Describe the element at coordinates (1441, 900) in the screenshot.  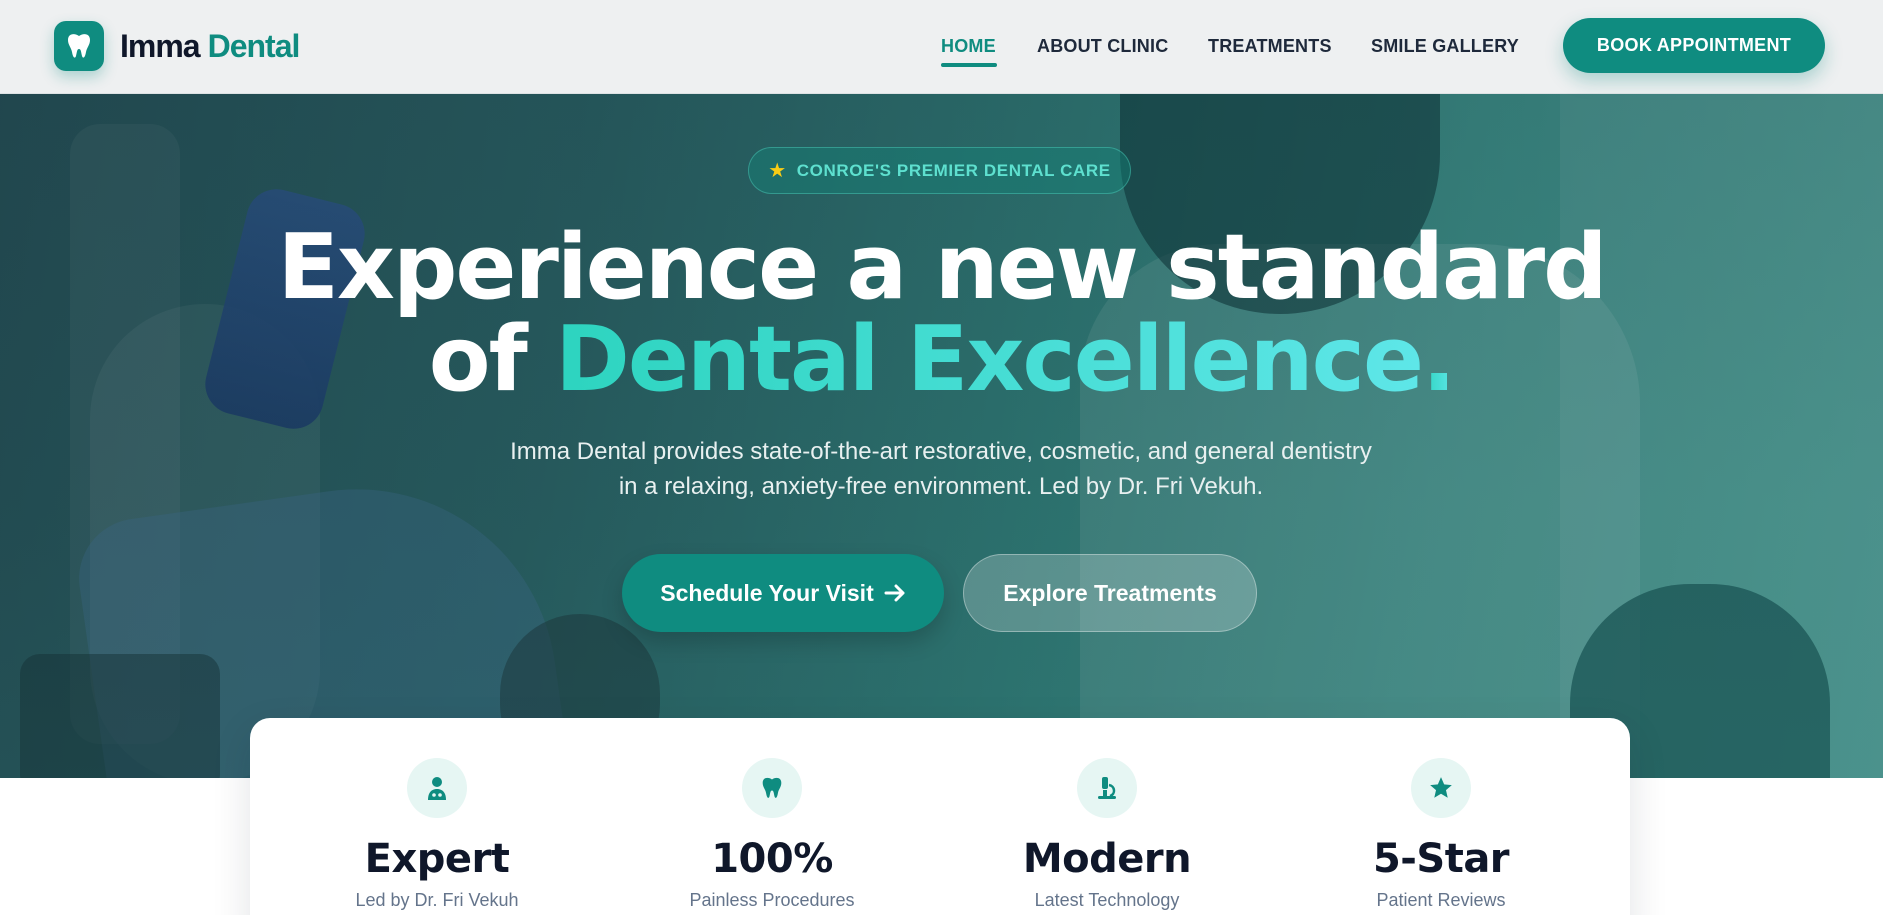
I see `stat-label: Patient Reviews` at that location.